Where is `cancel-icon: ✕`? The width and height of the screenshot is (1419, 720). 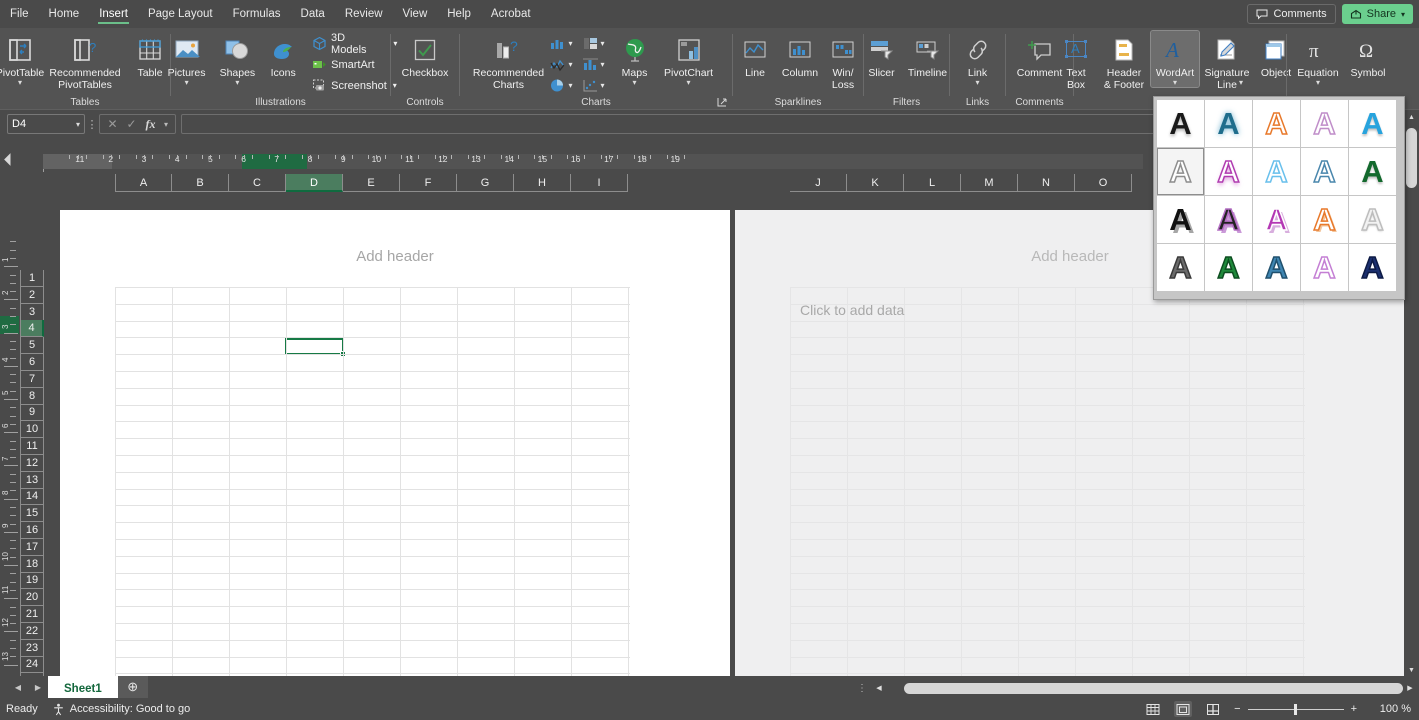 cancel-icon: ✕ is located at coordinates (112, 124).